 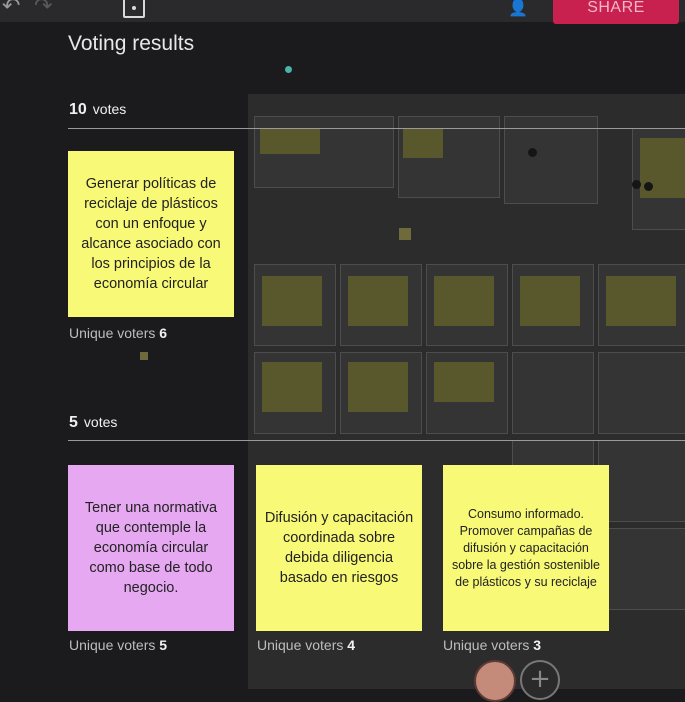 I want to click on unique-voters: Unique voters 3, so click(x=492, y=645).